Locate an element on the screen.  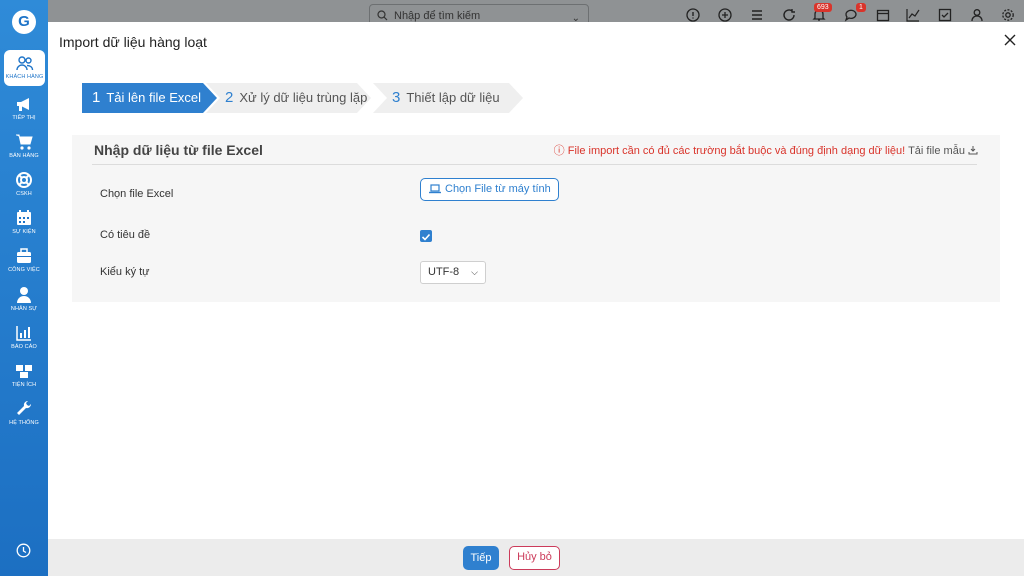
step-label: Thiết lập dữ liệu is located at coordinates (453, 97).